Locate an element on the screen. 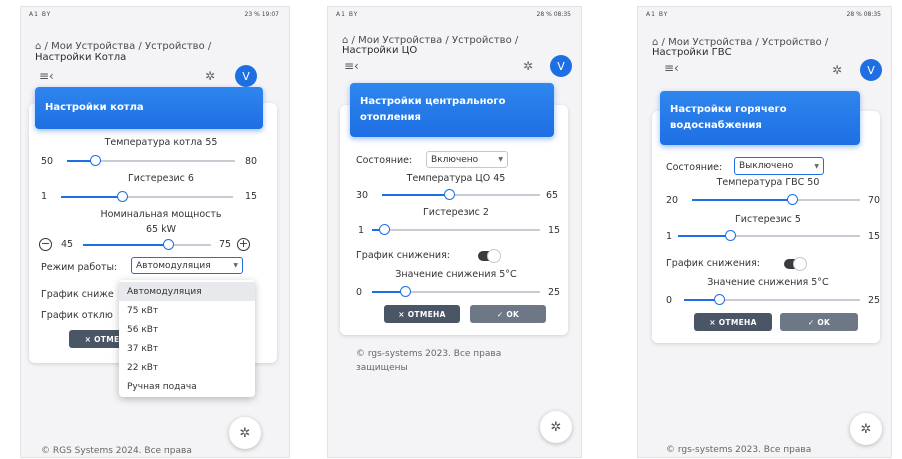  card-title-line2: отопления is located at coordinates (390, 117).